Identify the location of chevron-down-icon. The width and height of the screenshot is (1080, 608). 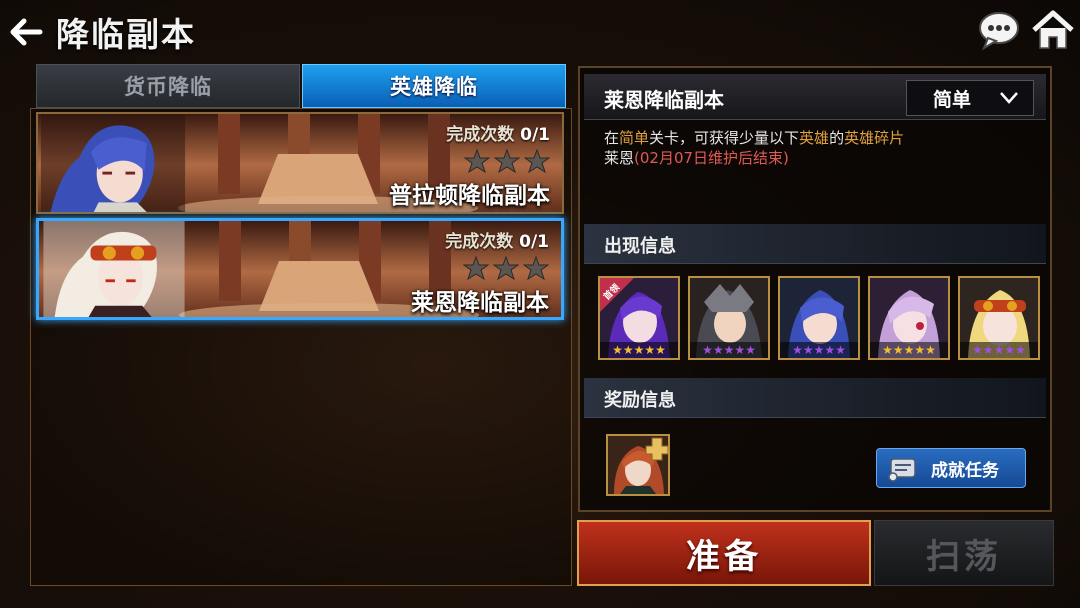
(1009, 98).